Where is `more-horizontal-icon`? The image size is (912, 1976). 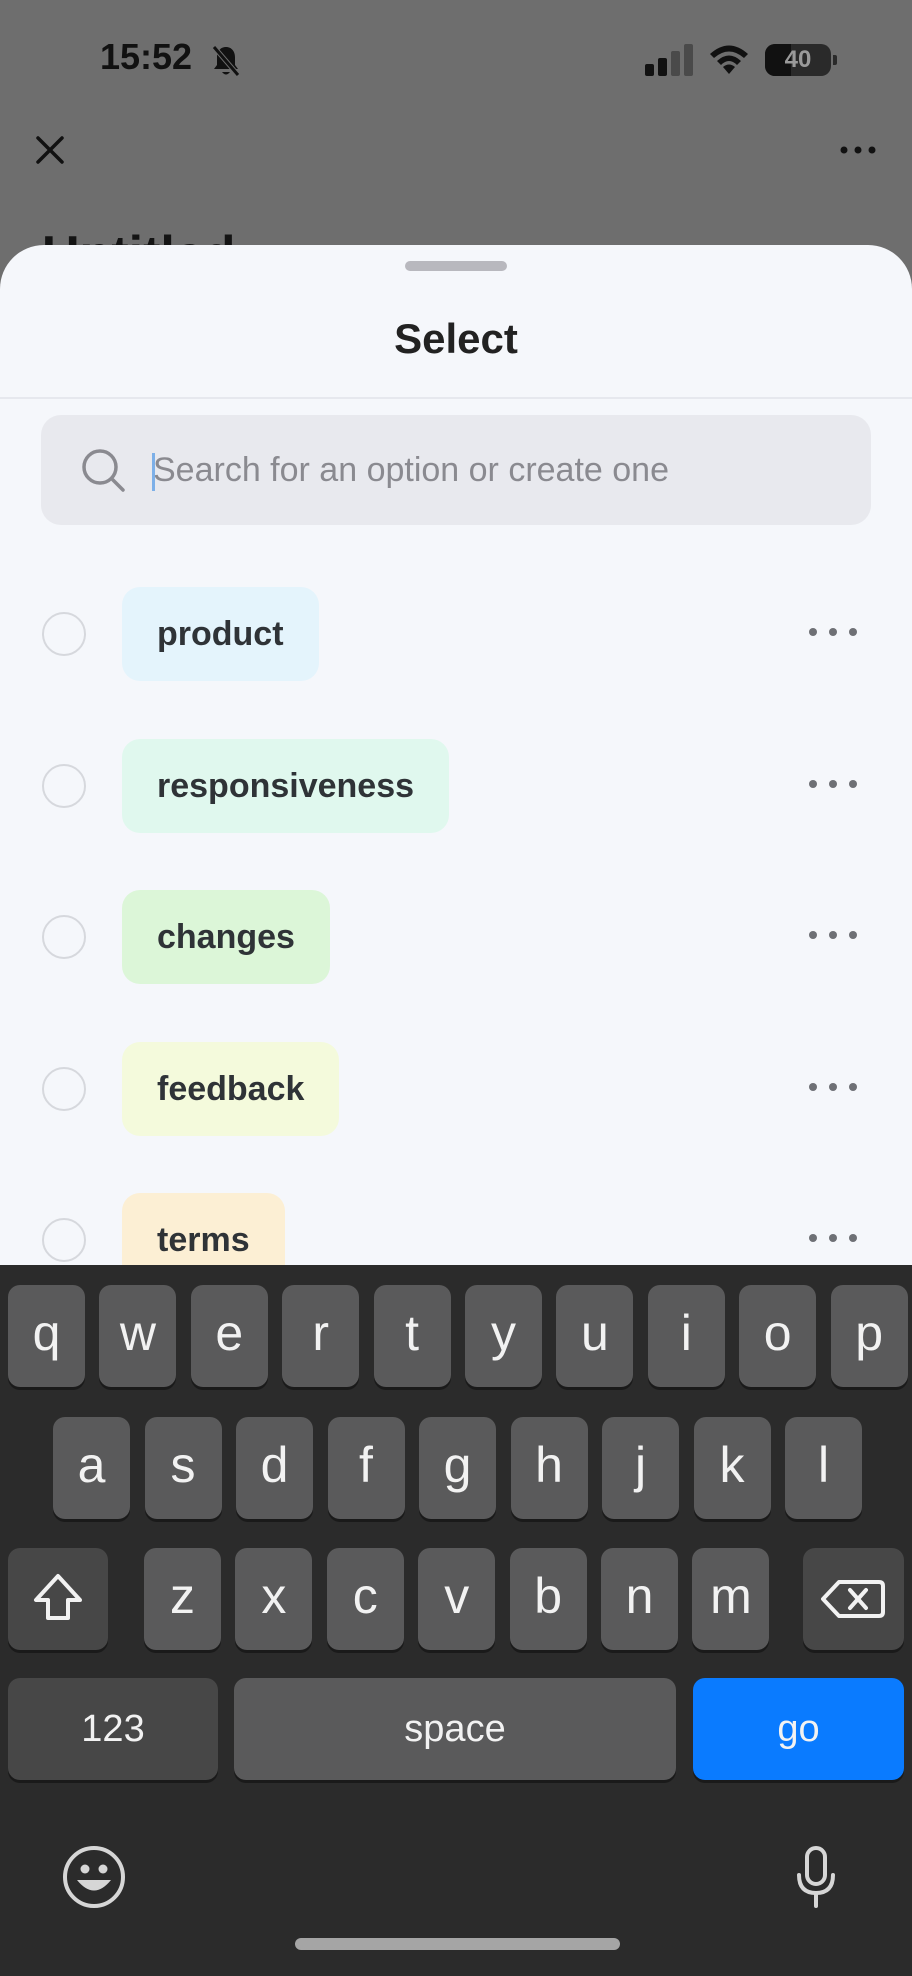
more-horizontal-icon is located at coordinates (858, 150).